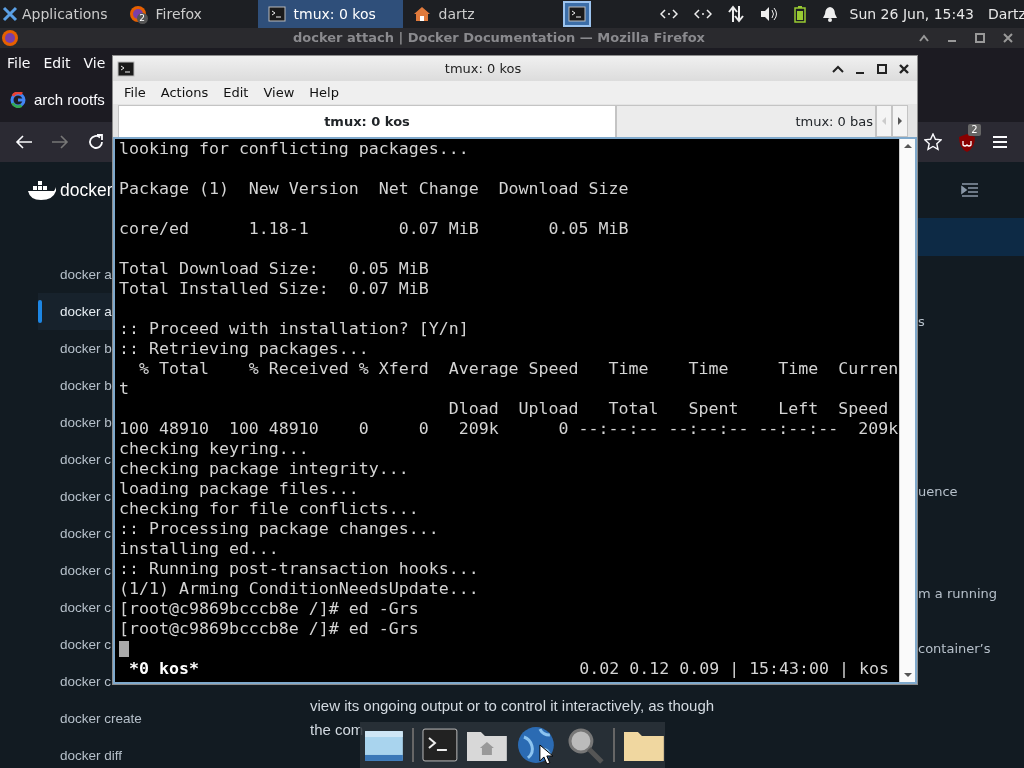 The width and height of the screenshot is (1024, 768). I want to click on maximize-button, so click(882, 68).